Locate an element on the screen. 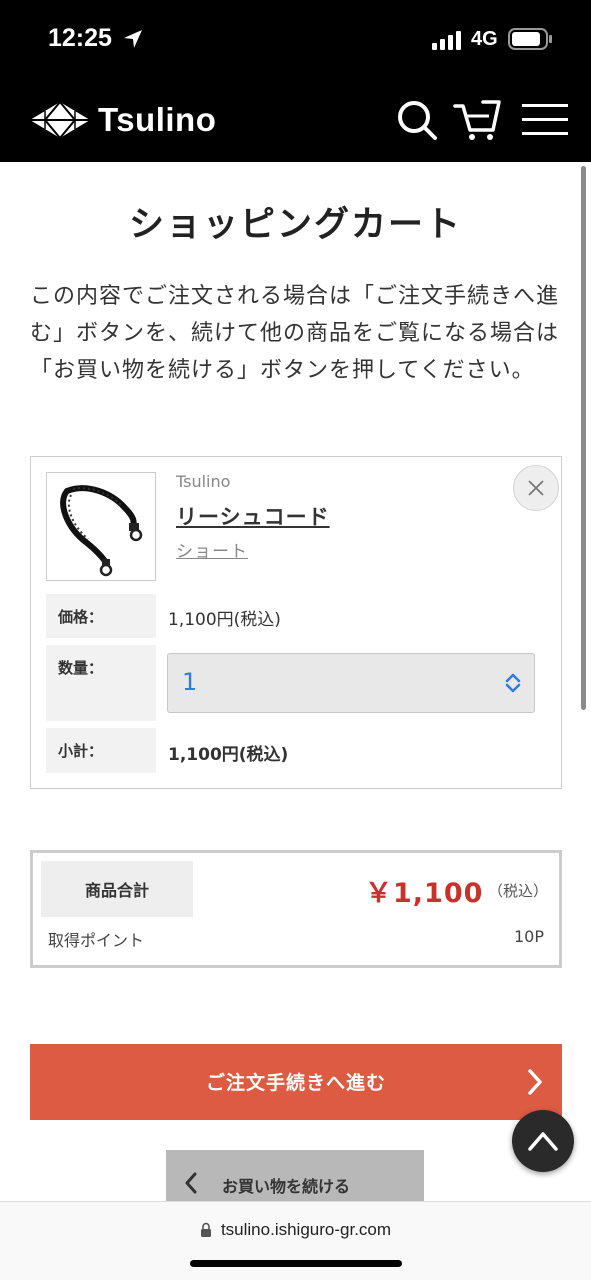 This screenshot has width=591, height=1280. location-arrow-icon is located at coordinates (133, 39).